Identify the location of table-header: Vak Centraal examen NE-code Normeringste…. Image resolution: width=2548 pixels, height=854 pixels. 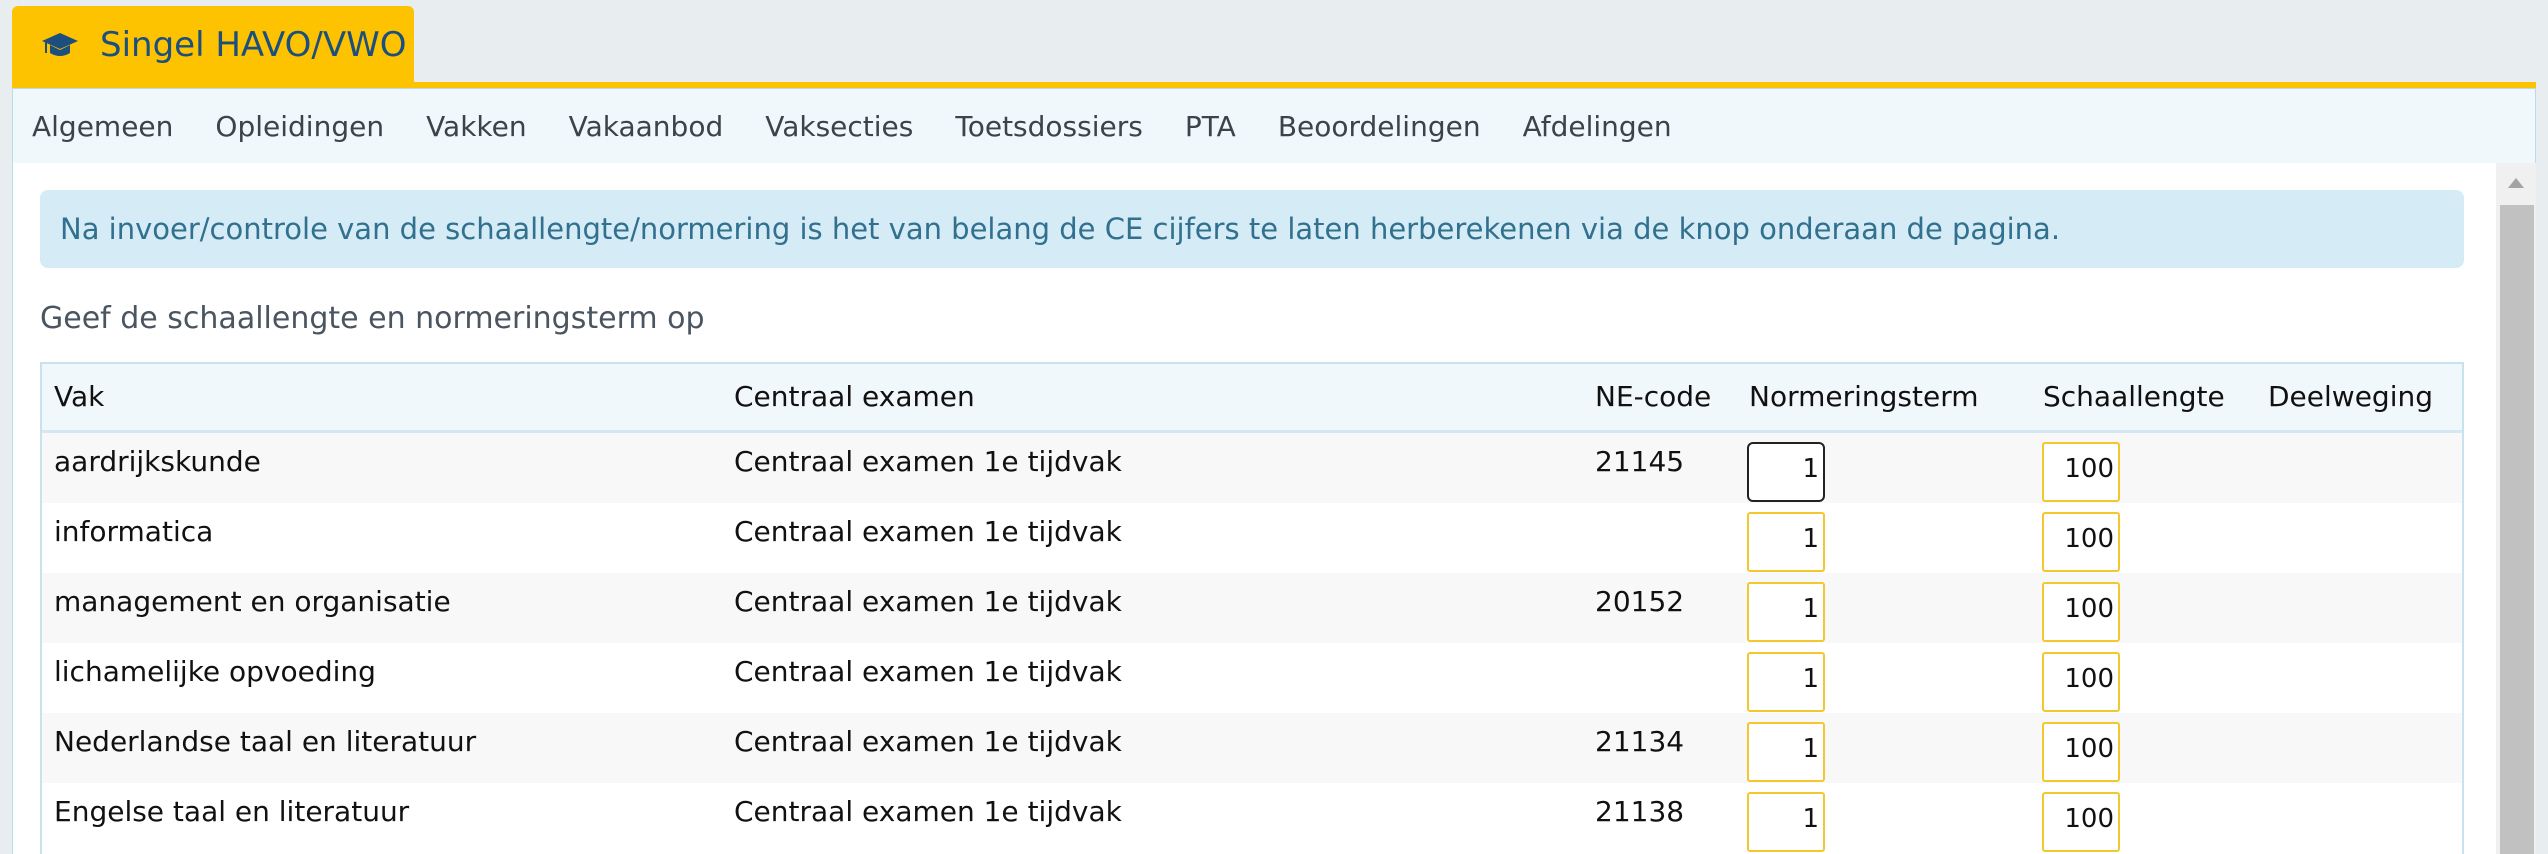
(1252, 398).